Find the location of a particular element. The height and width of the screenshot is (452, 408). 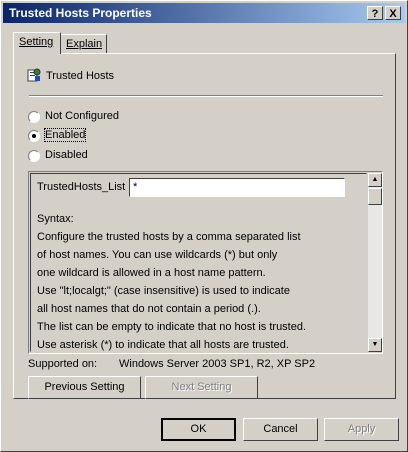

tab-explain: Explain is located at coordinates (83, 43).